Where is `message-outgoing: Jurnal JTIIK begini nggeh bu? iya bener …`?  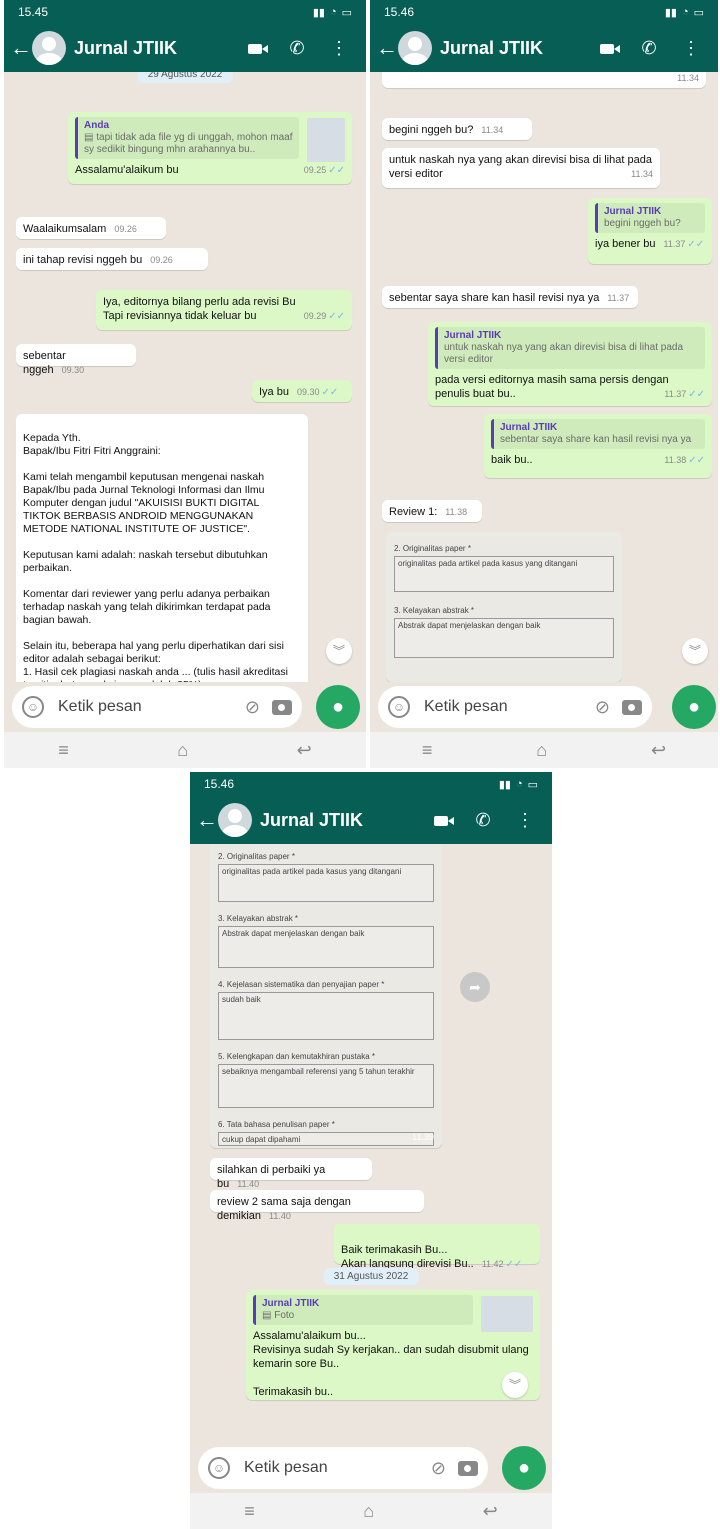
message-outgoing: Jurnal JTIIK begini nggeh bu? iya bener … is located at coordinates (650, 231).